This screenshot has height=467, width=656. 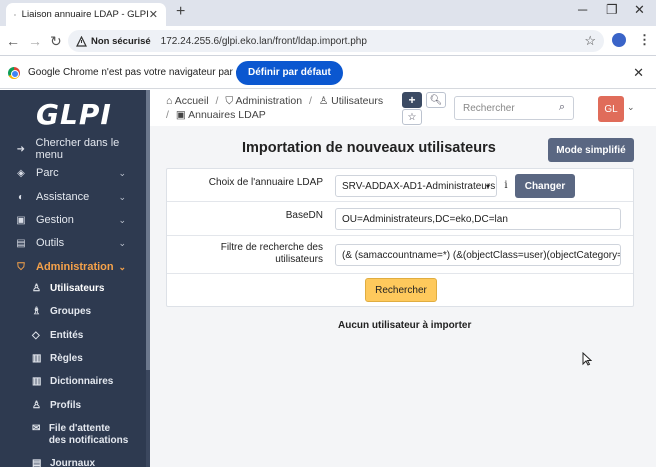 What do you see at coordinates (562, 107) in the screenshot?
I see `search-icon: ⌕` at bounding box center [562, 107].